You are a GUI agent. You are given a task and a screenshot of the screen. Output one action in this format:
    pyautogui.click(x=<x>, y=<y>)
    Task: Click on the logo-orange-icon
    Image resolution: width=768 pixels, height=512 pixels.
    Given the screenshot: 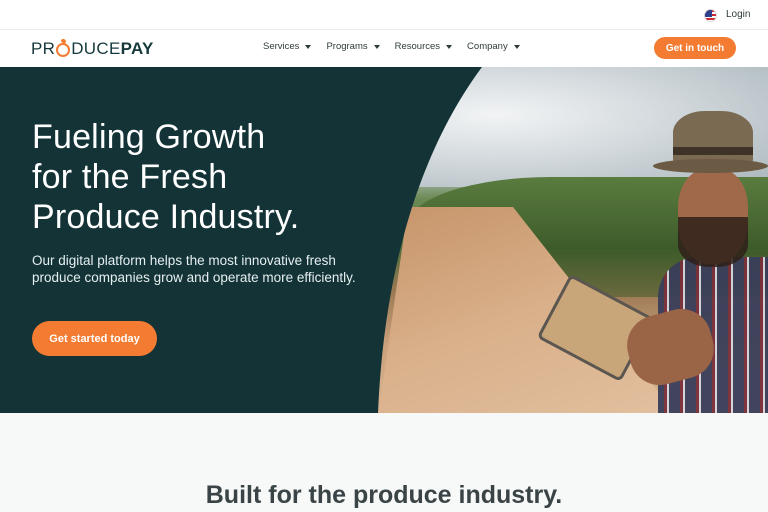 What is the action you would take?
    pyautogui.click(x=63, y=50)
    